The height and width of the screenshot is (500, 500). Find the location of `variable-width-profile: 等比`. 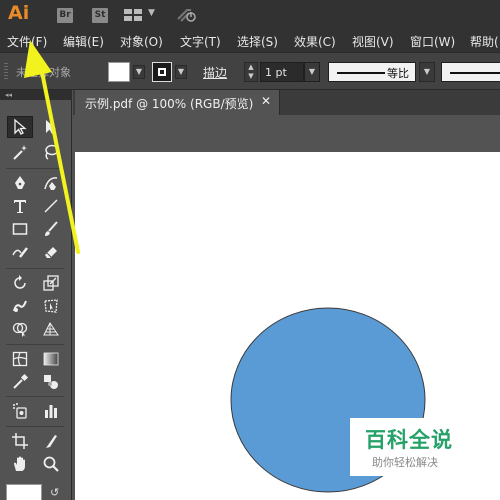

variable-width-profile: 等比 is located at coordinates (372, 72).